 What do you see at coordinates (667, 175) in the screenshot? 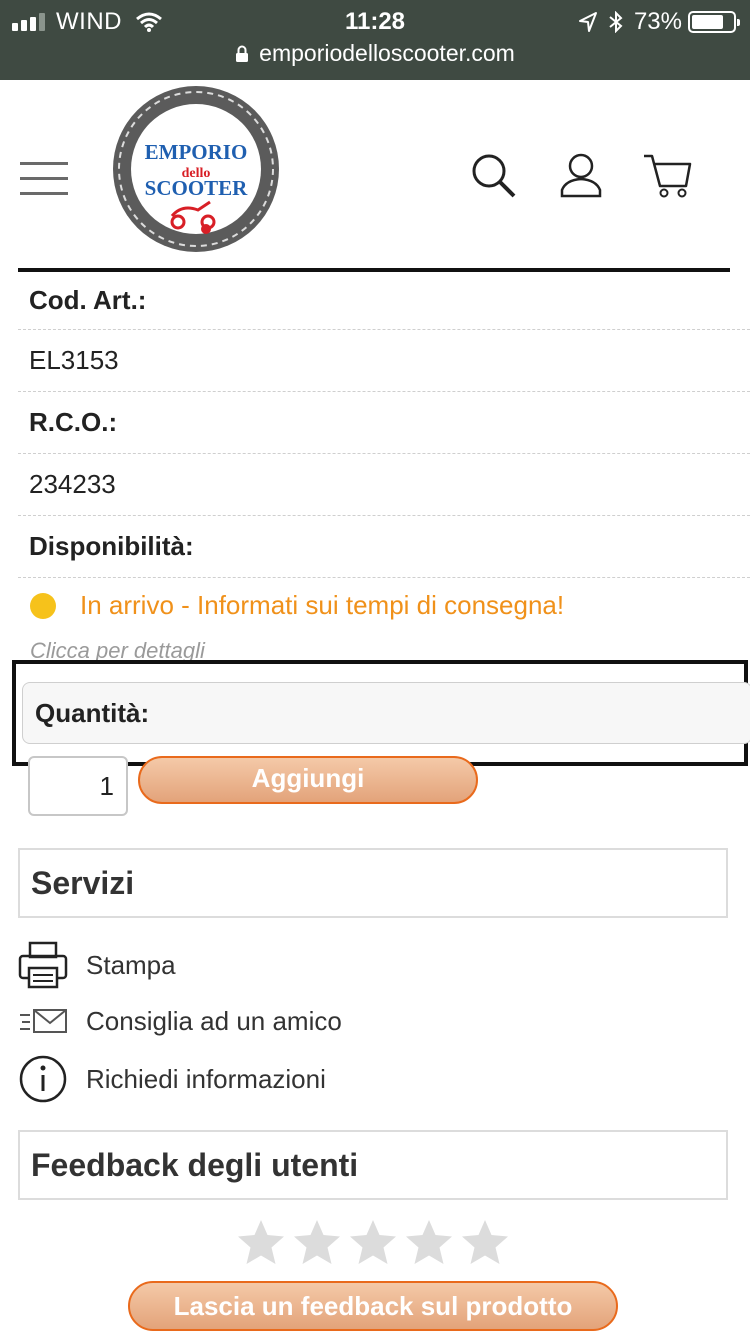
I see `cart-icon` at bounding box center [667, 175].